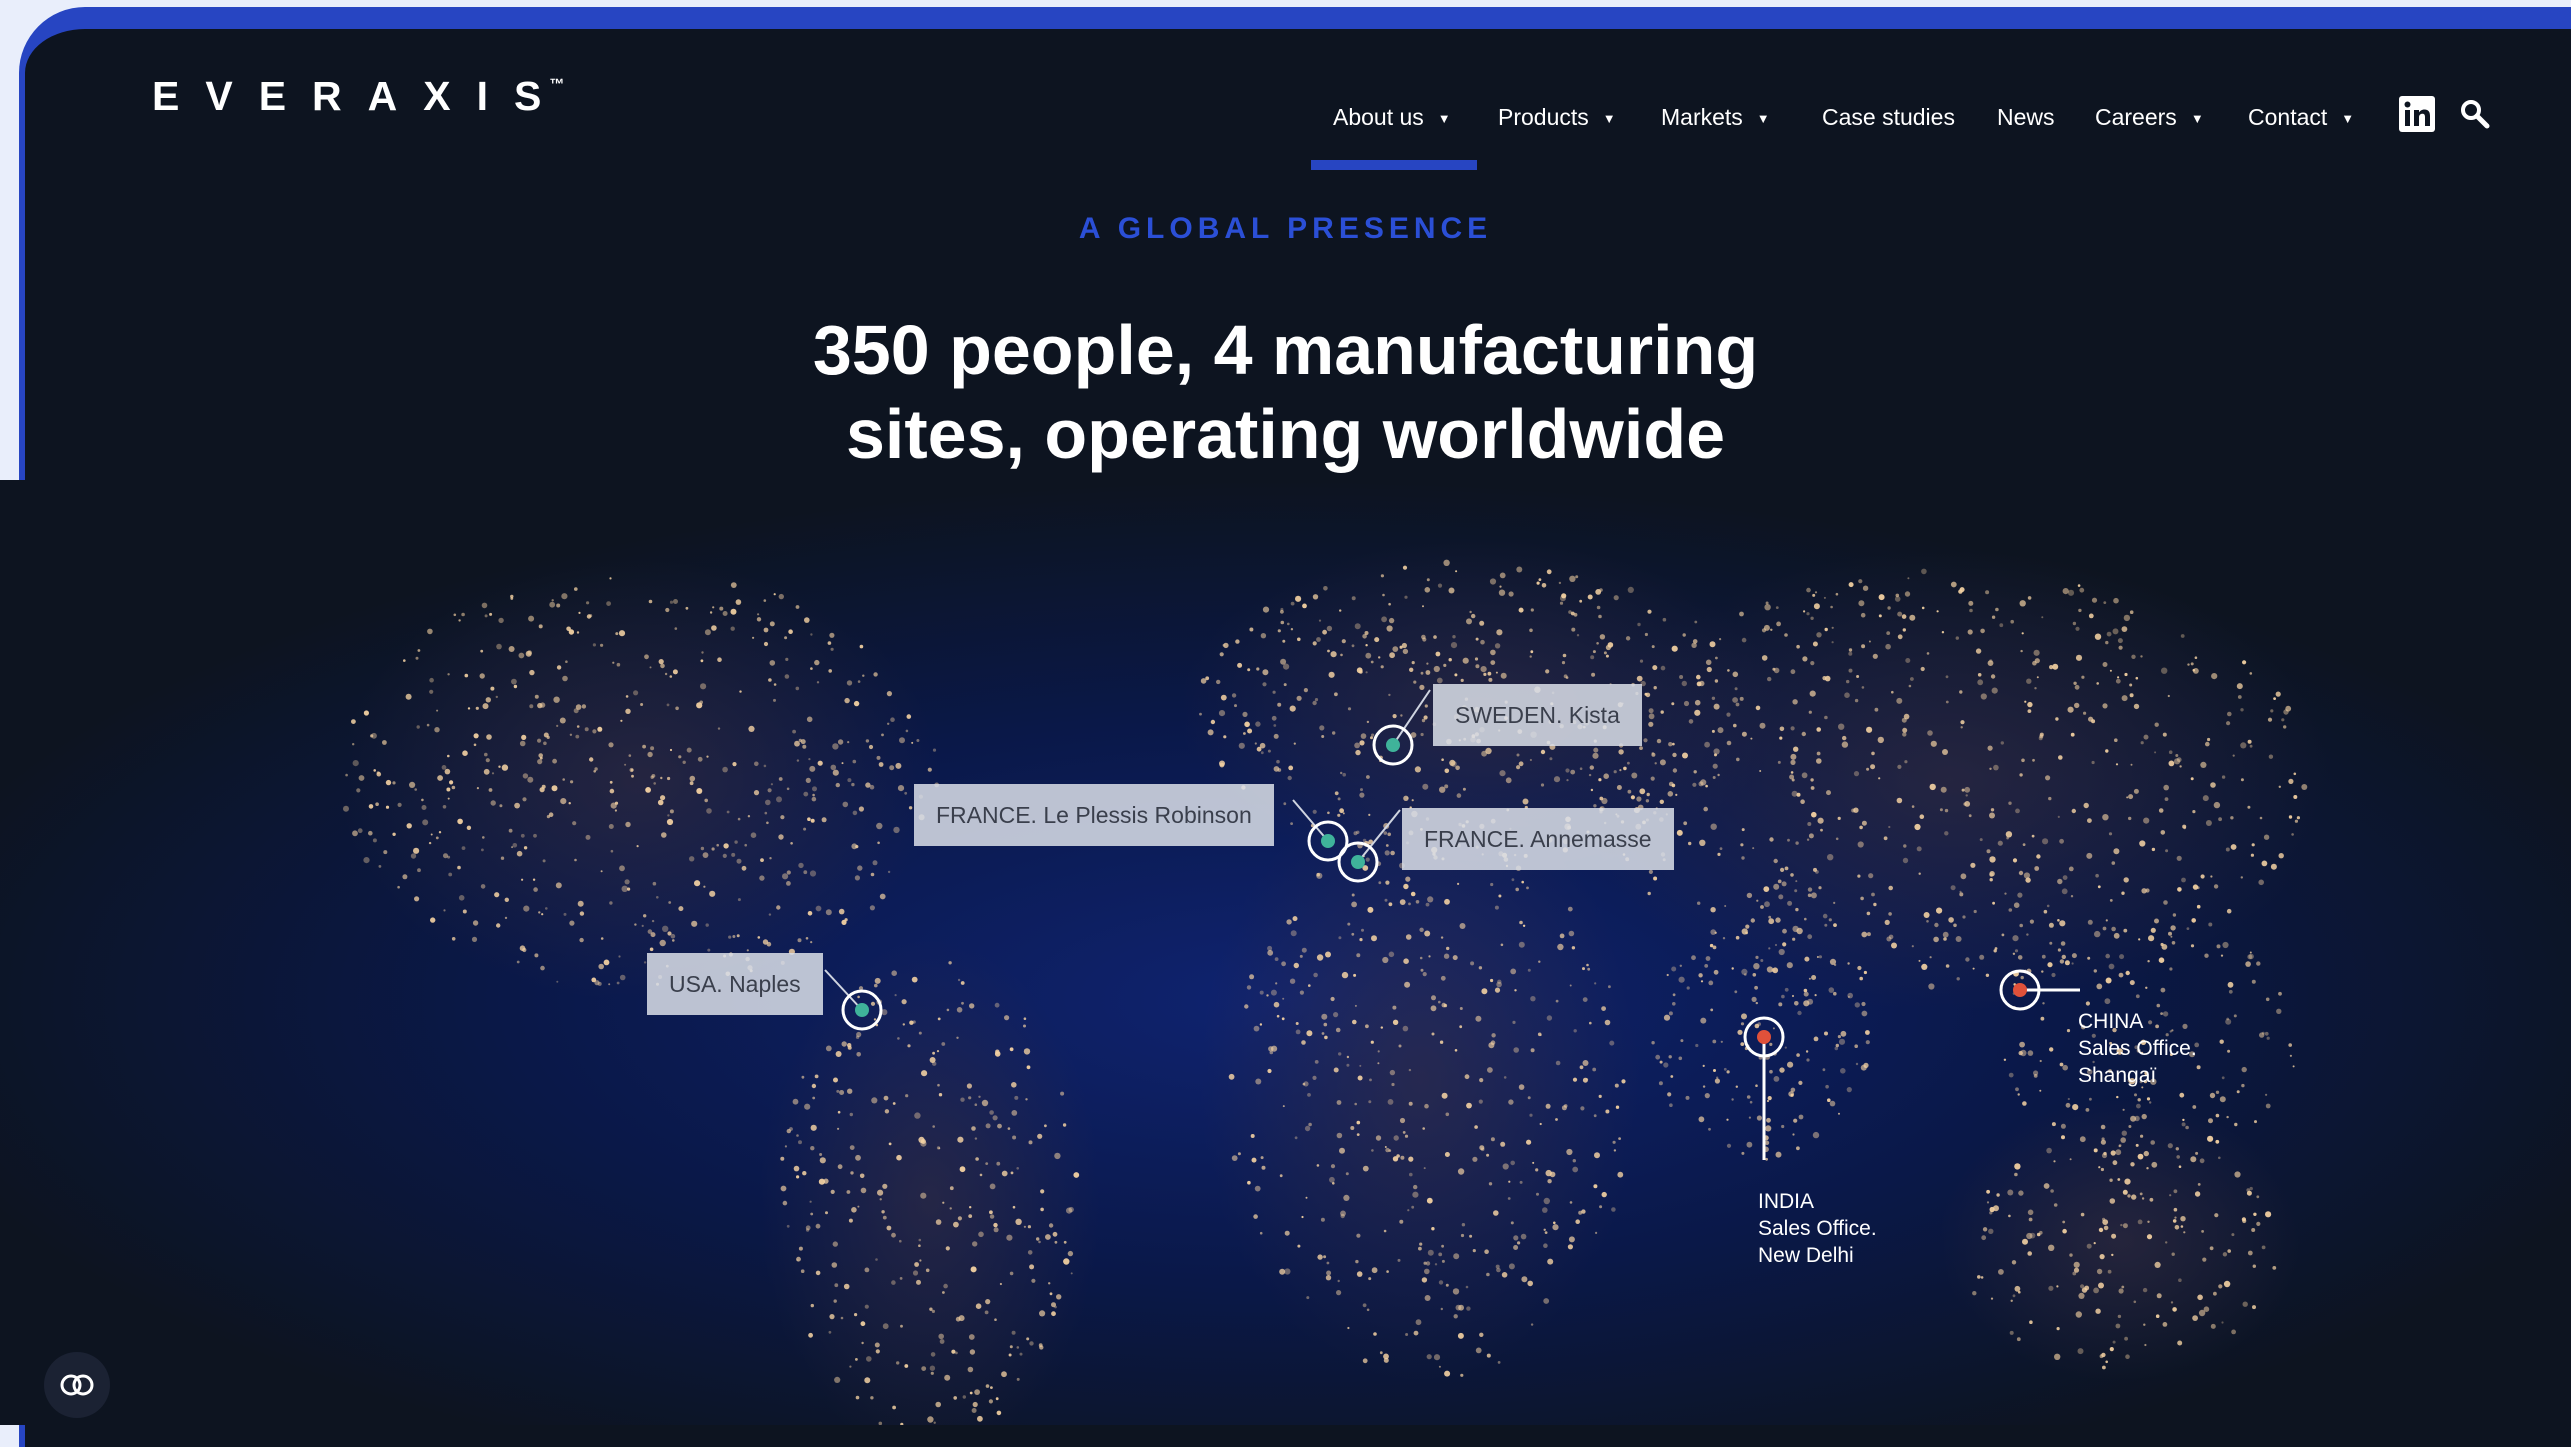  I want to click on nav-item-news: News, so click(2026, 117).